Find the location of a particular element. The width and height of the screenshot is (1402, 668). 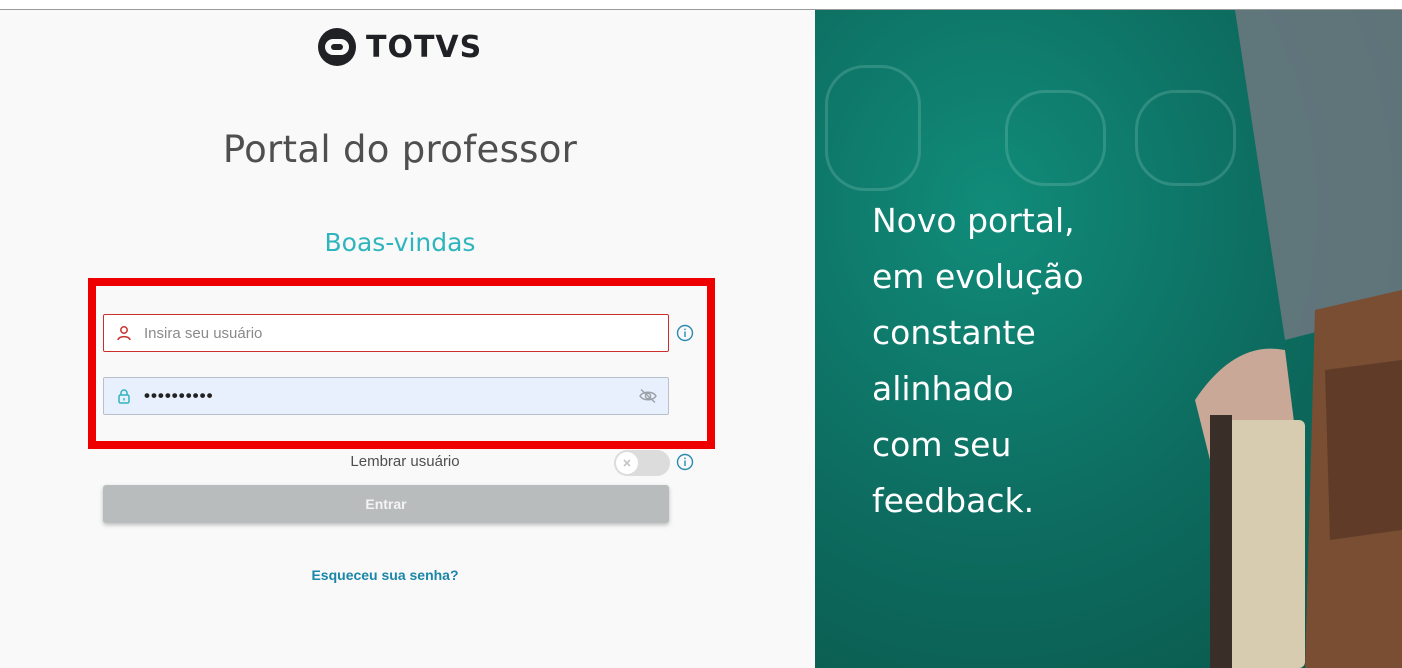

slogan-line: em evolução is located at coordinates (978, 276).